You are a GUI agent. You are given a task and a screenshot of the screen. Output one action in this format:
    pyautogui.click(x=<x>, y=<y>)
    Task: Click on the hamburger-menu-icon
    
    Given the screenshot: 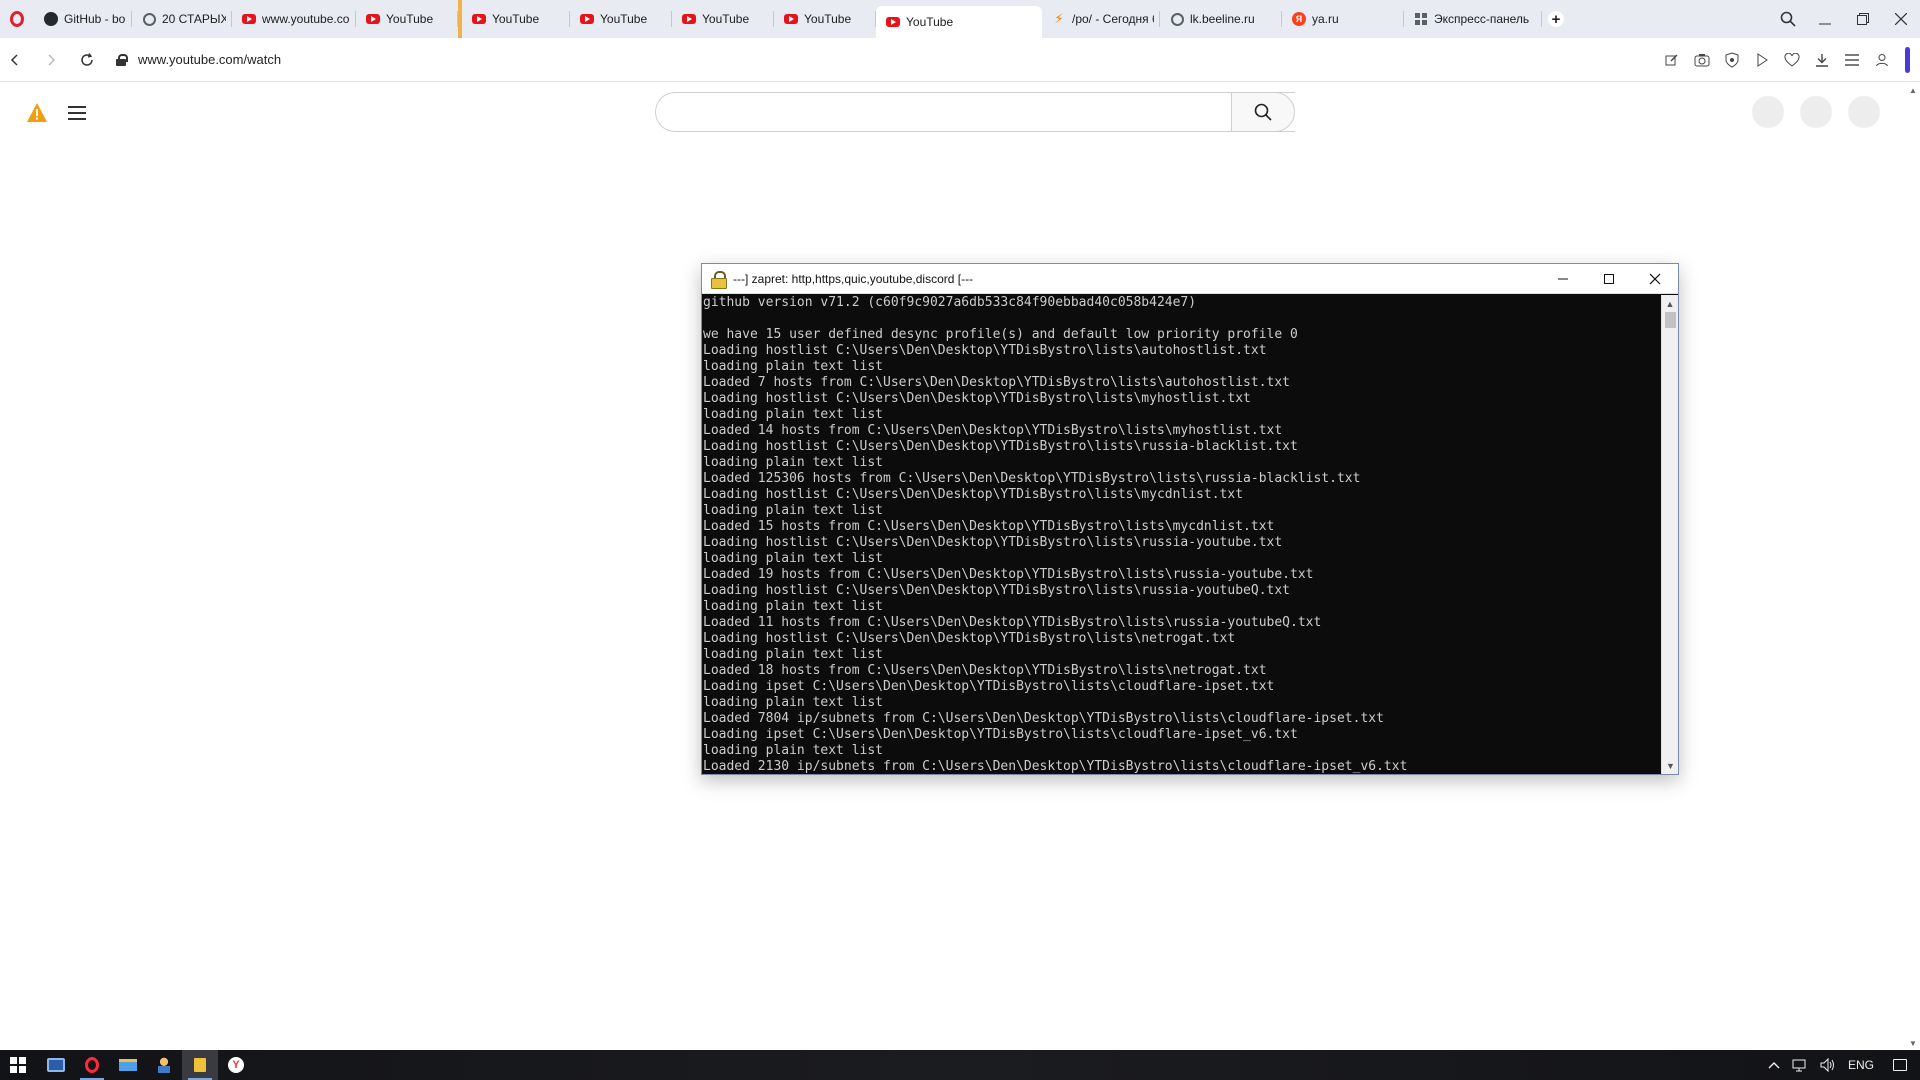 What is the action you would take?
    pyautogui.click(x=77, y=113)
    